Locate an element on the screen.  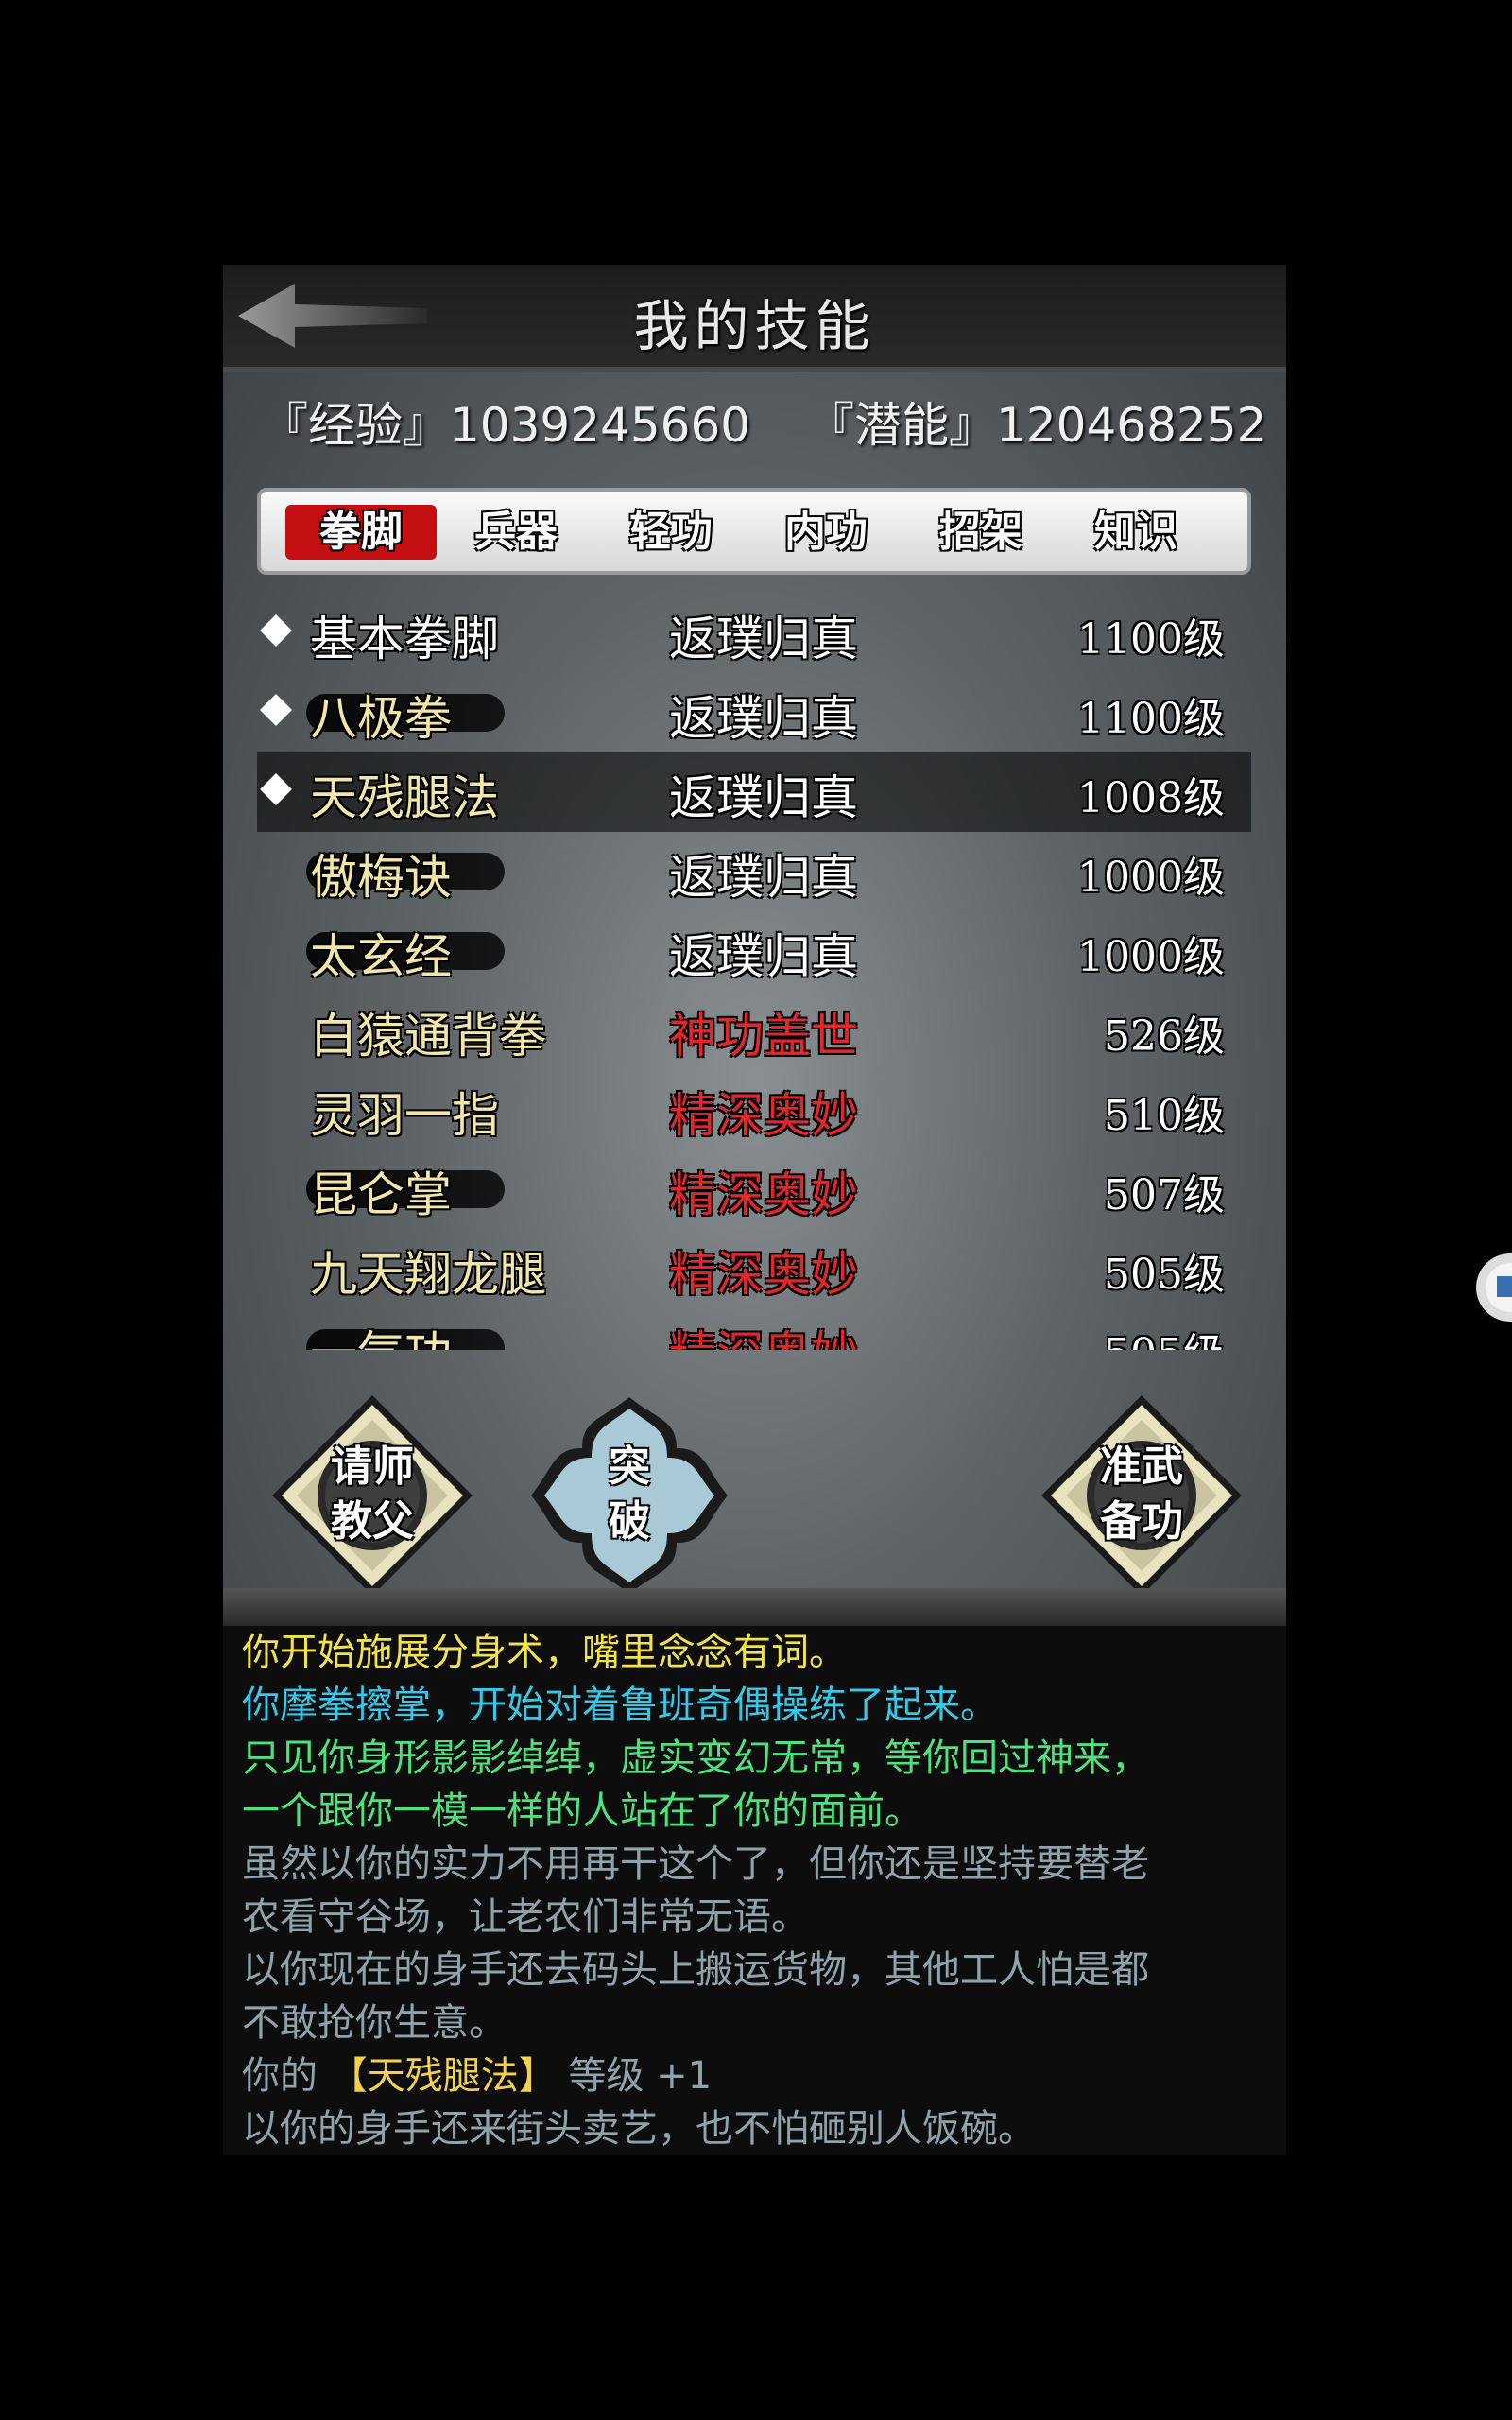
log-line: 以你现在的身手还去码头上搬运货物，其他工人怕是都 is located at coordinates (695, 1970).